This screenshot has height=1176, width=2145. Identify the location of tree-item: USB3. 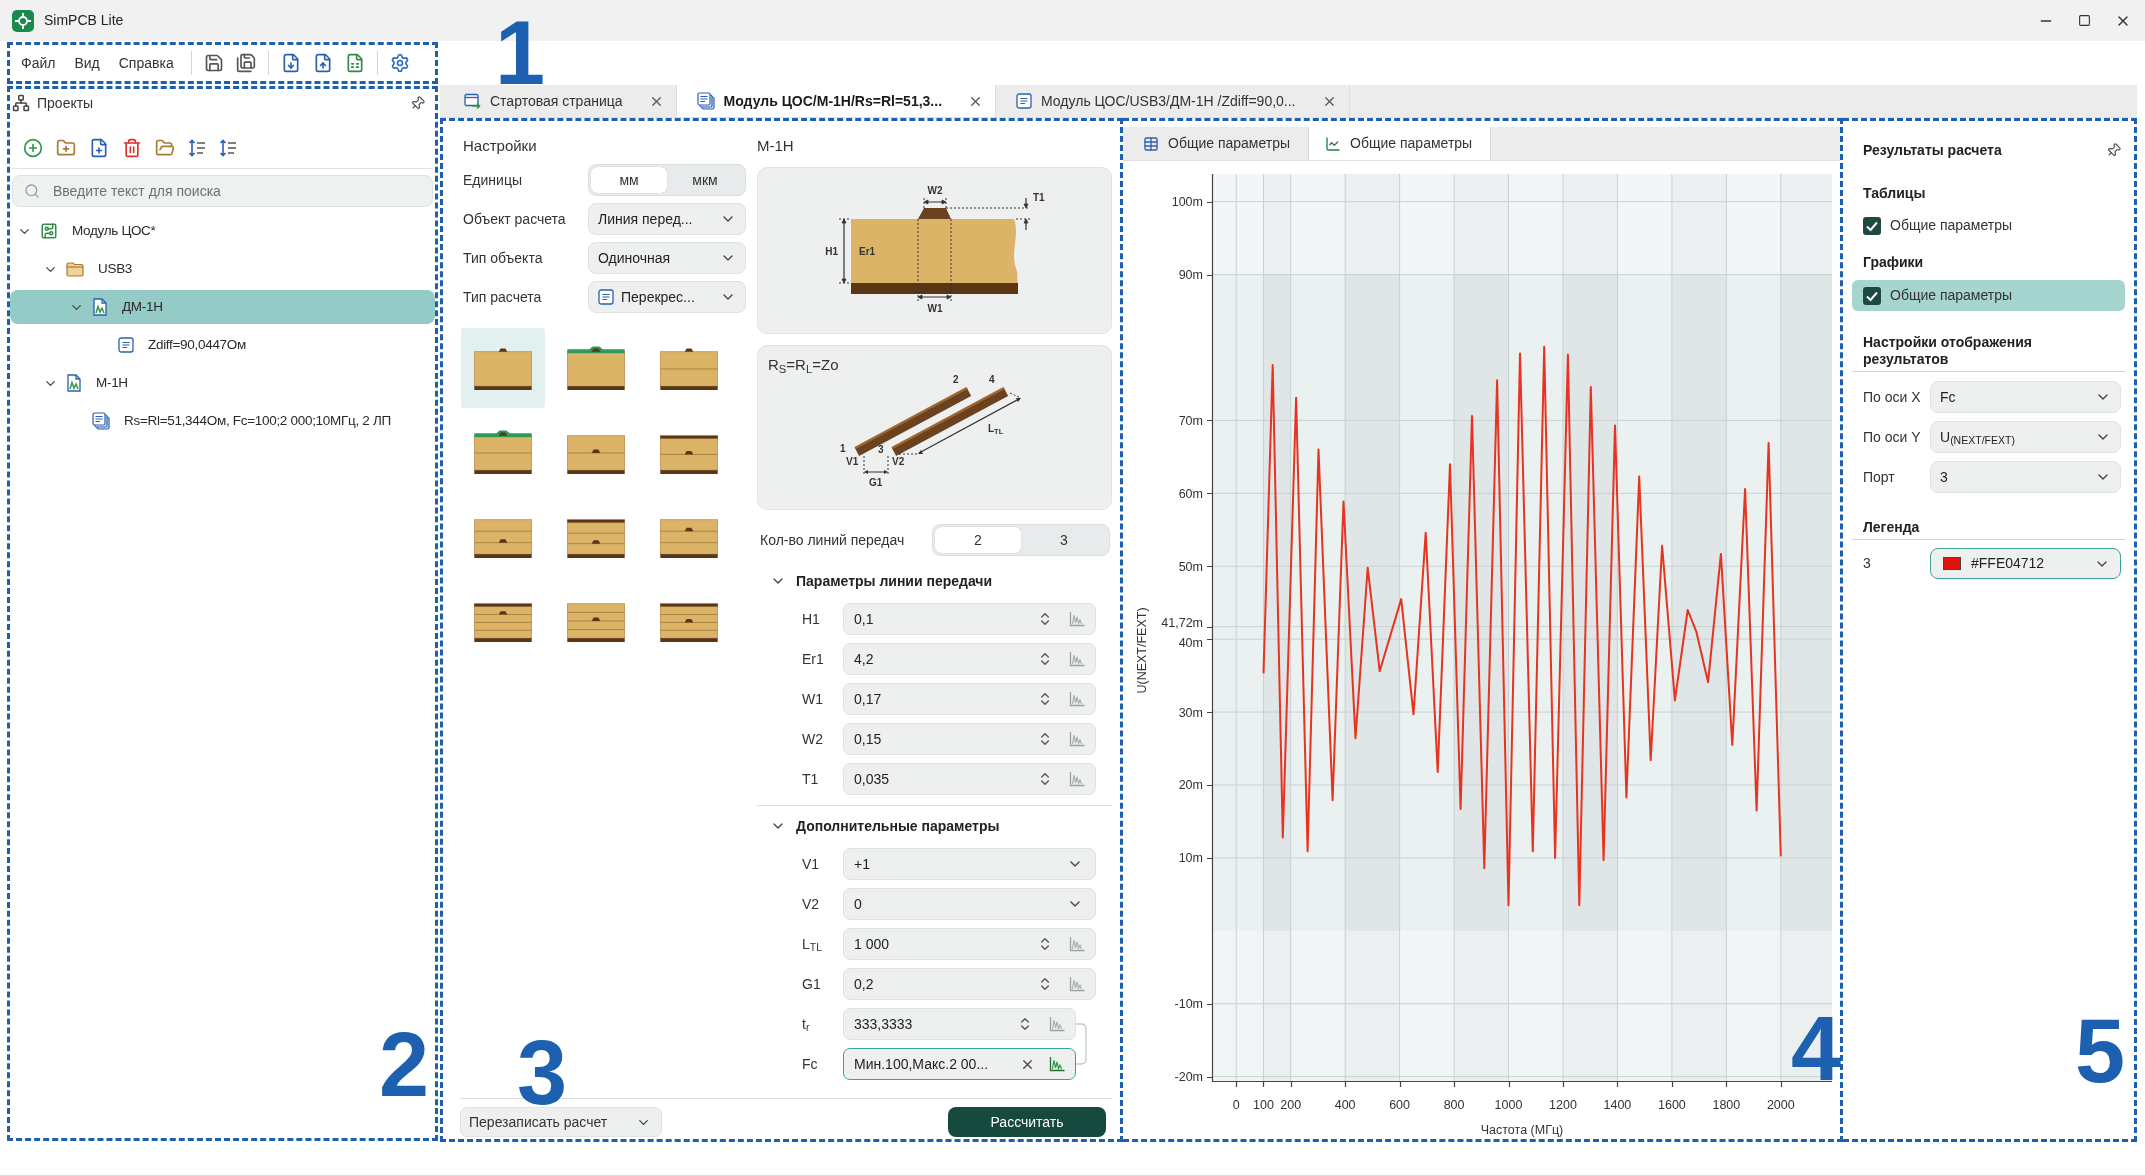
(222, 269).